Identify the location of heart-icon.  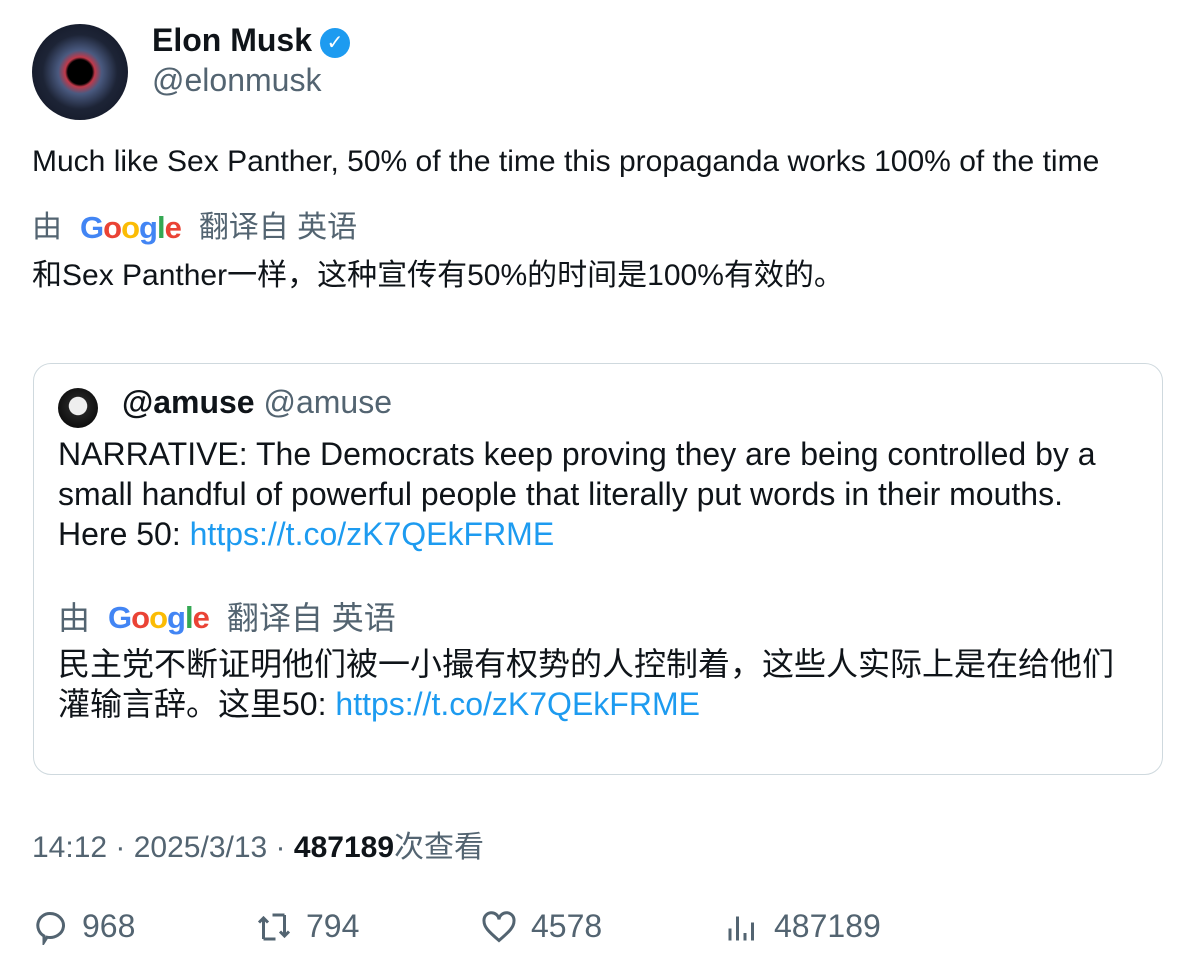
(499, 926).